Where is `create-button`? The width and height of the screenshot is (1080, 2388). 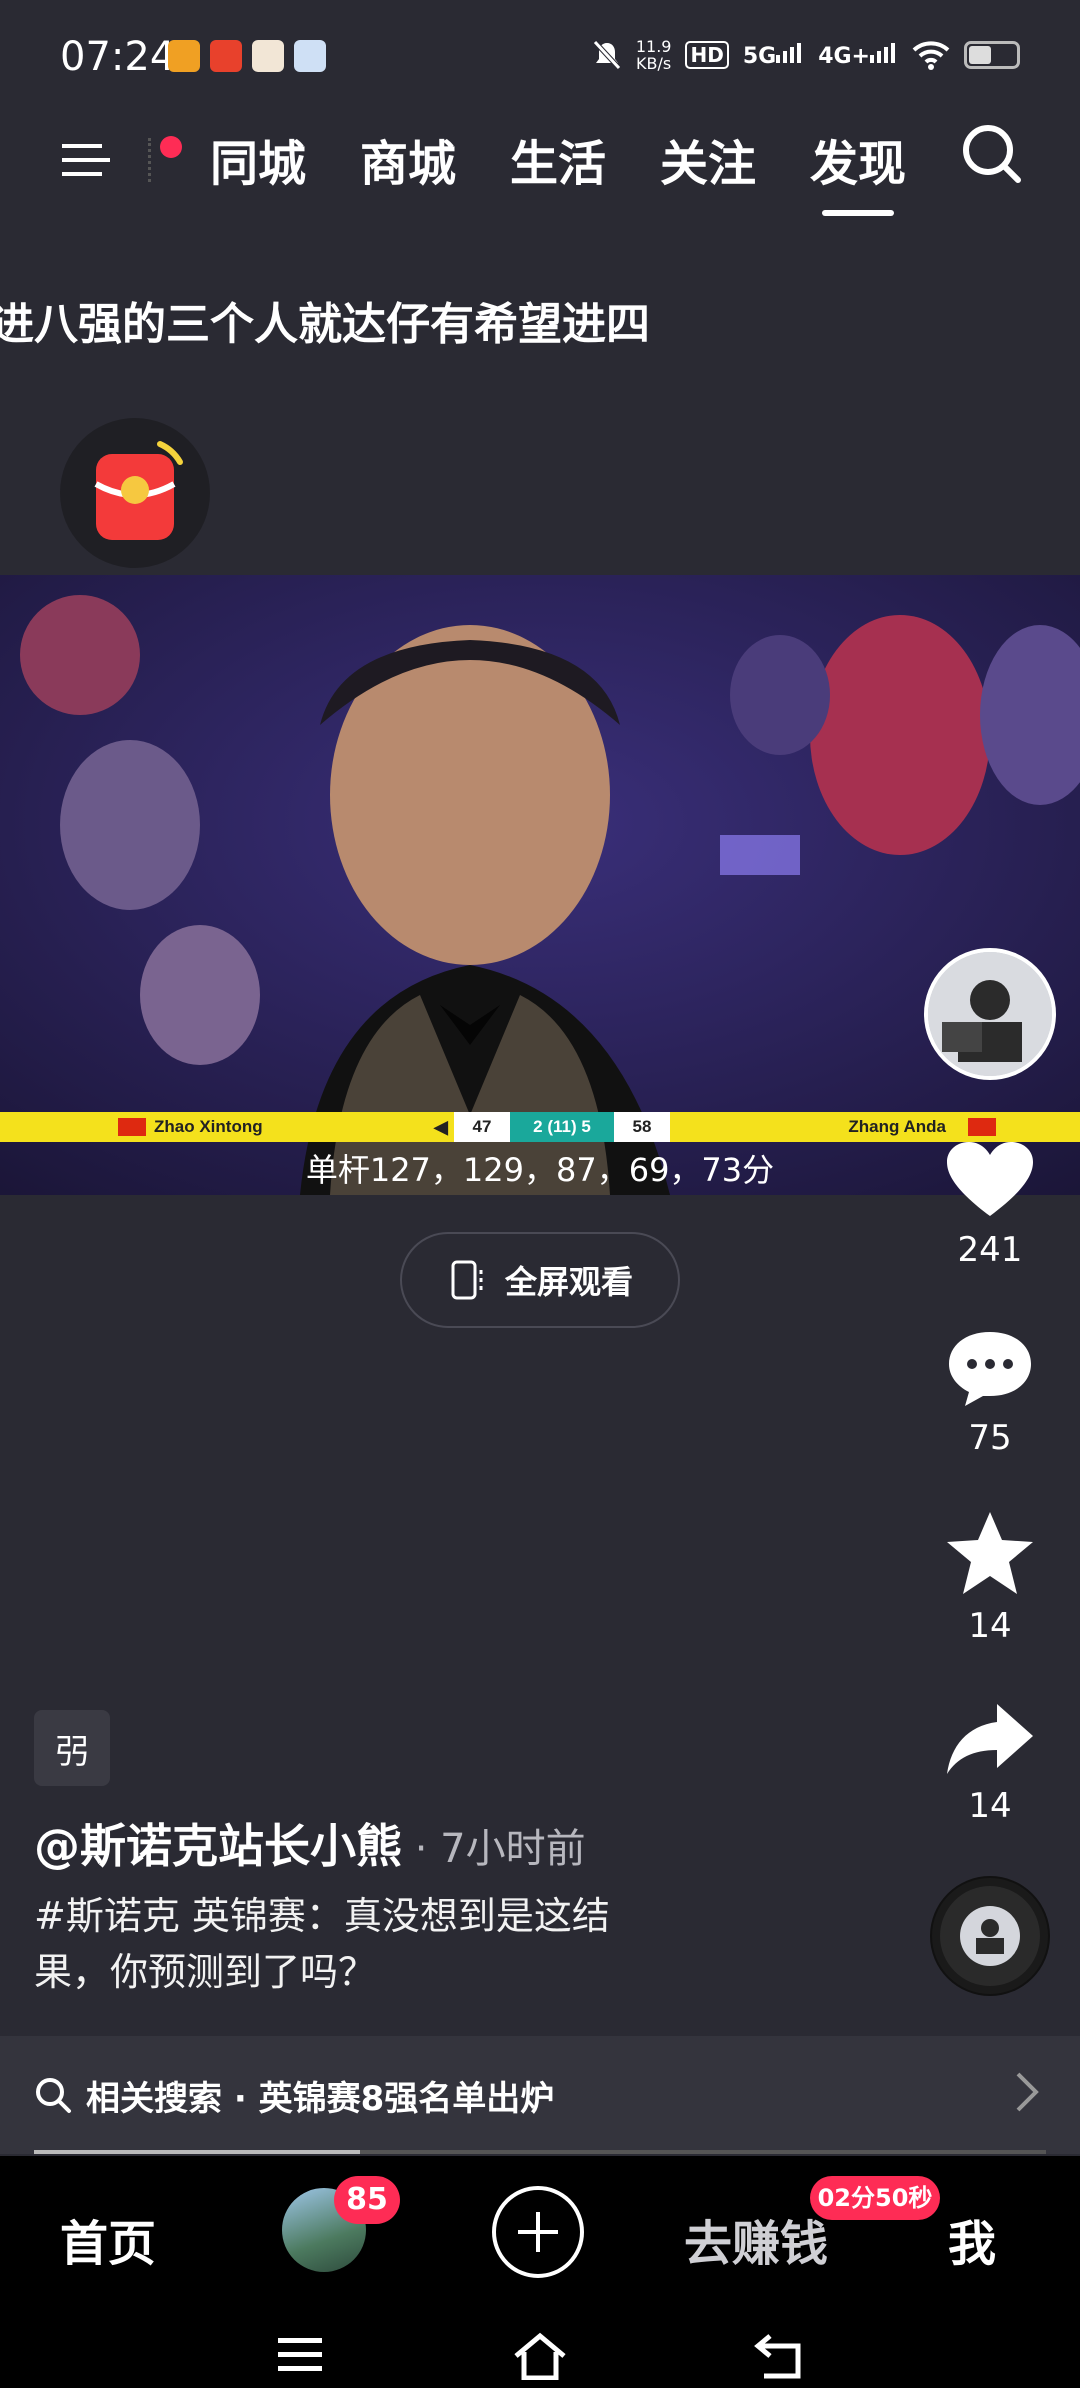 create-button is located at coordinates (538, 2232).